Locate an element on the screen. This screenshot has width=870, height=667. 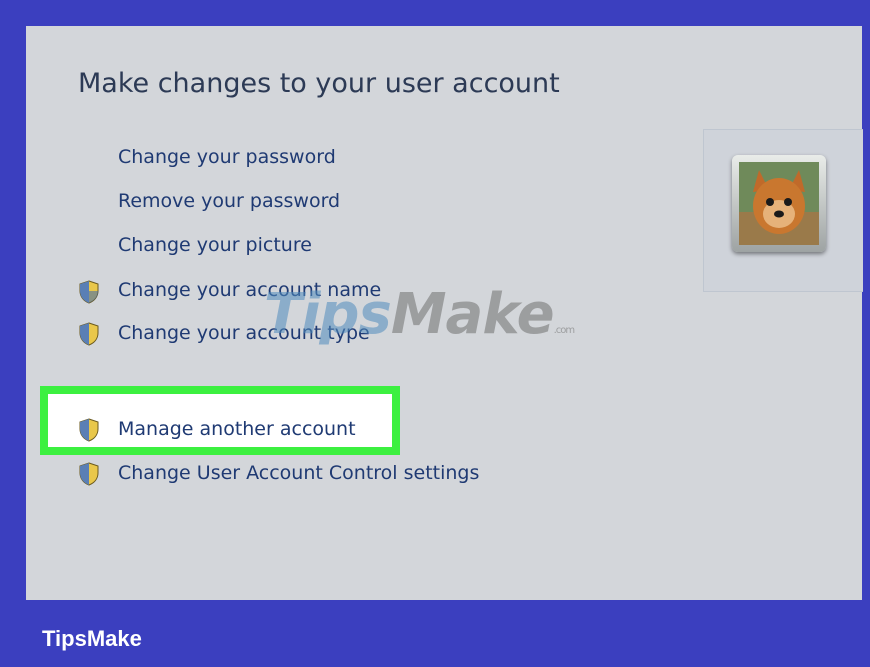
user-picture-frame is located at coordinates (783, 210).